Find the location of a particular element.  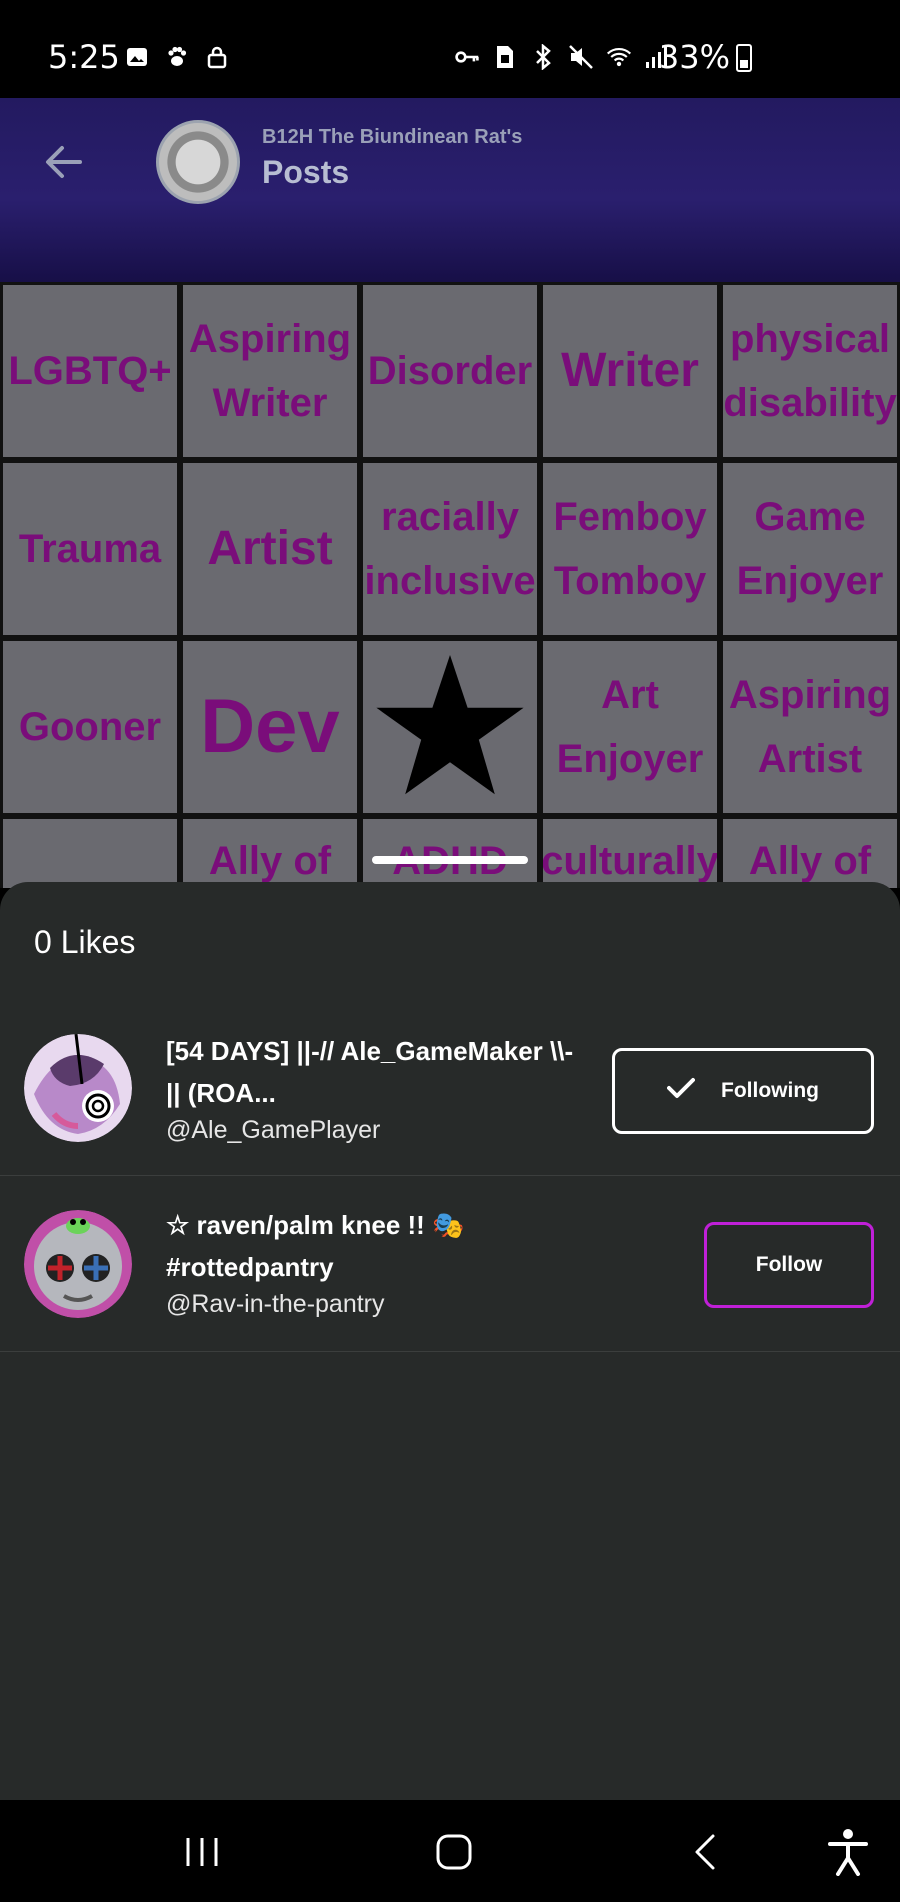

user-handle: @Ale_GamePlayer is located at coordinates (273, 1130).